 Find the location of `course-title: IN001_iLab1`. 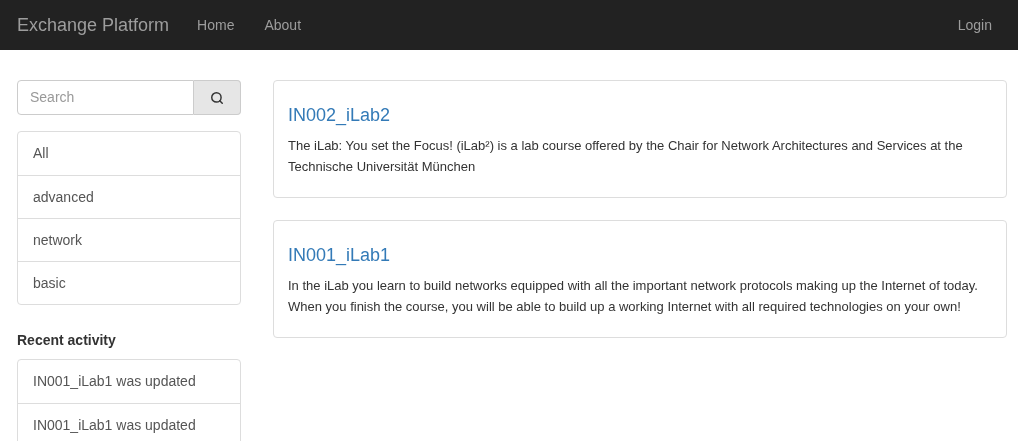

course-title: IN001_iLab1 is located at coordinates (640, 255).